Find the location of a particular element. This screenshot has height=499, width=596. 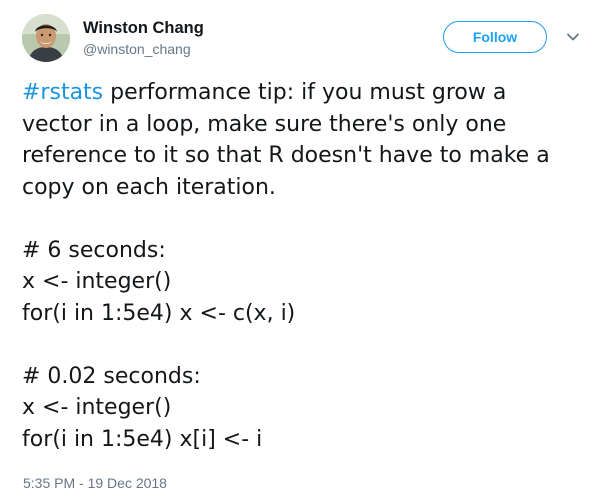

code-line-1a: x <- integer() is located at coordinates (97, 281).